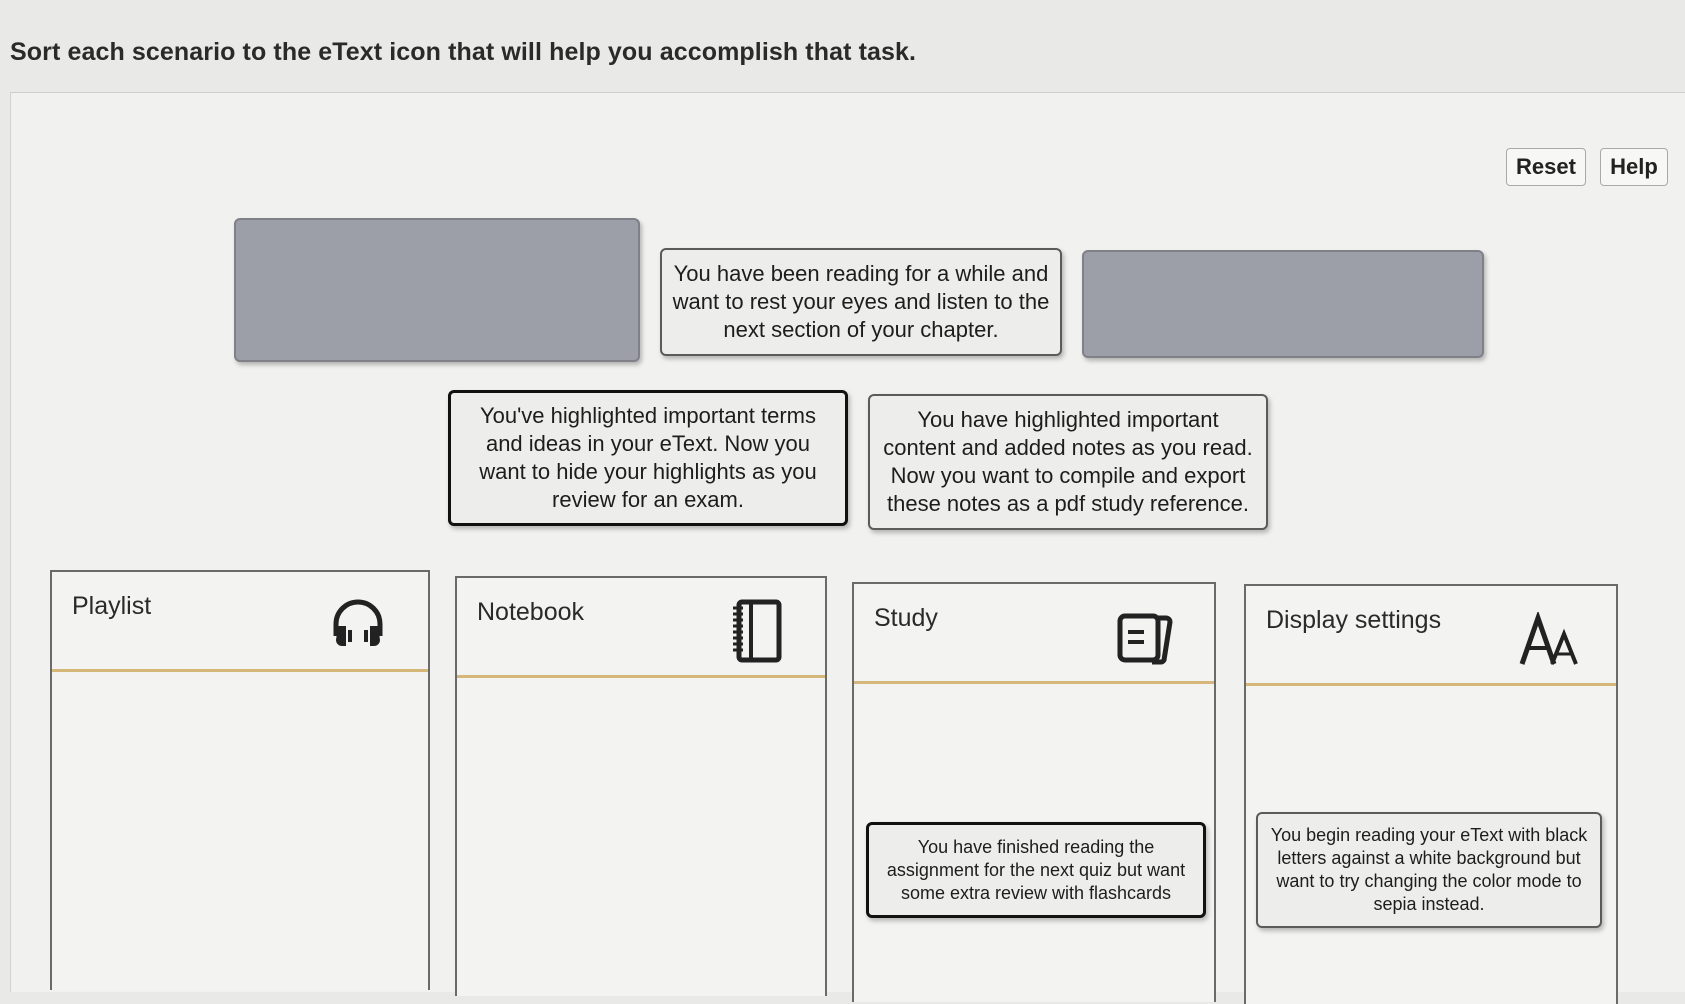  What do you see at coordinates (757, 633) in the screenshot?
I see `notebook-icon` at bounding box center [757, 633].